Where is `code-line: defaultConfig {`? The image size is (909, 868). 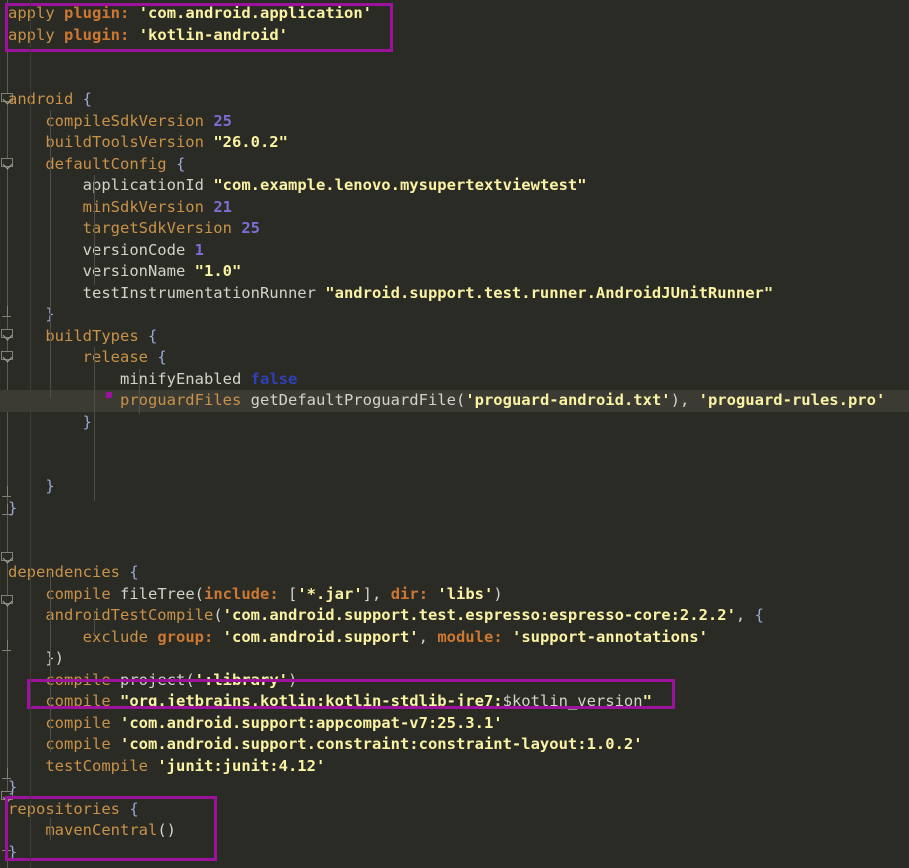 code-line: defaultConfig { is located at coordinates (454, 165).